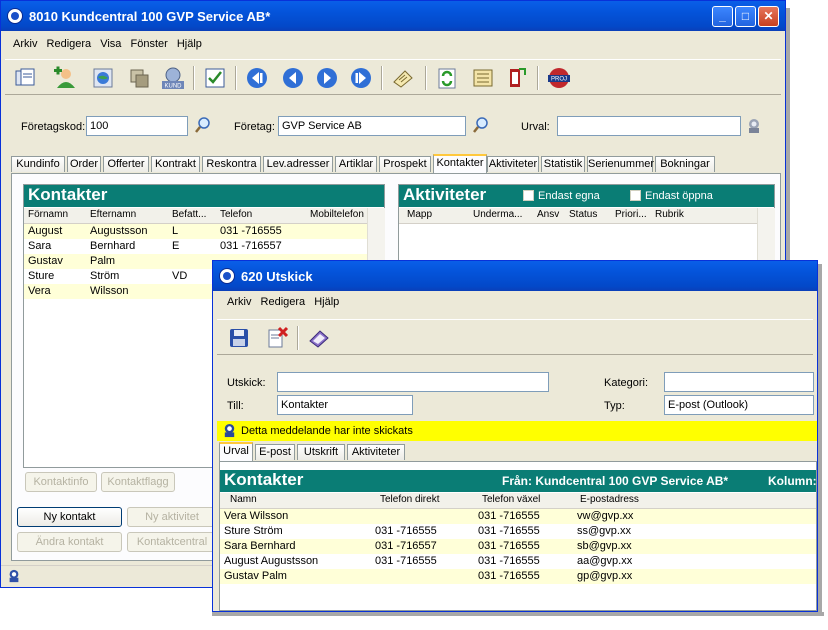 This screenshot has width=828, height=630. What do you see at coordinates (685, 164) in the screenshot?
I see `tab-bokningar: Bokningar` at bounding box center [685, 164].